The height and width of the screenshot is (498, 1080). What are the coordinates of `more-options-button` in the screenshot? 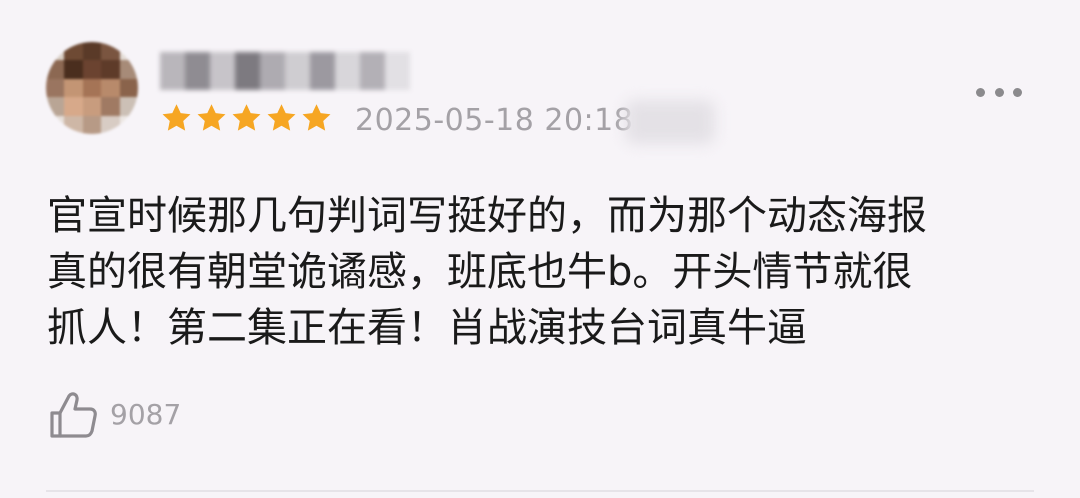 It's located at (999, 92).